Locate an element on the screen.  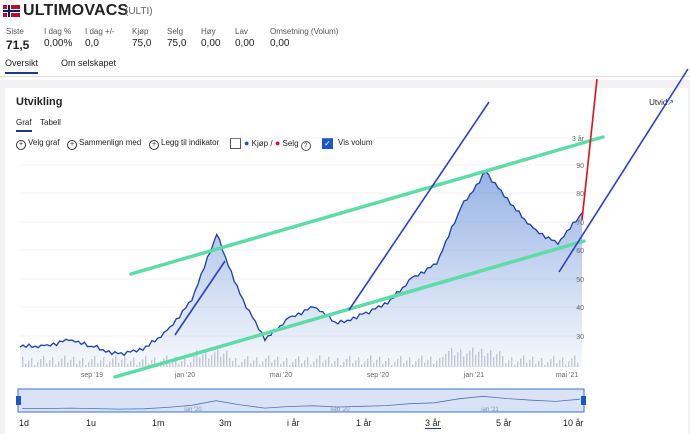
navigator-tick-label: sep '20 is located at coordinates (340, 410).